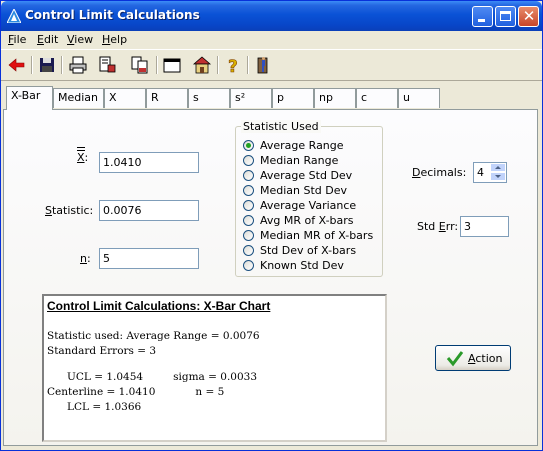 The height and width of the screenshot is (451, 543). I want to click on tab-label: R, so click(155, 97).